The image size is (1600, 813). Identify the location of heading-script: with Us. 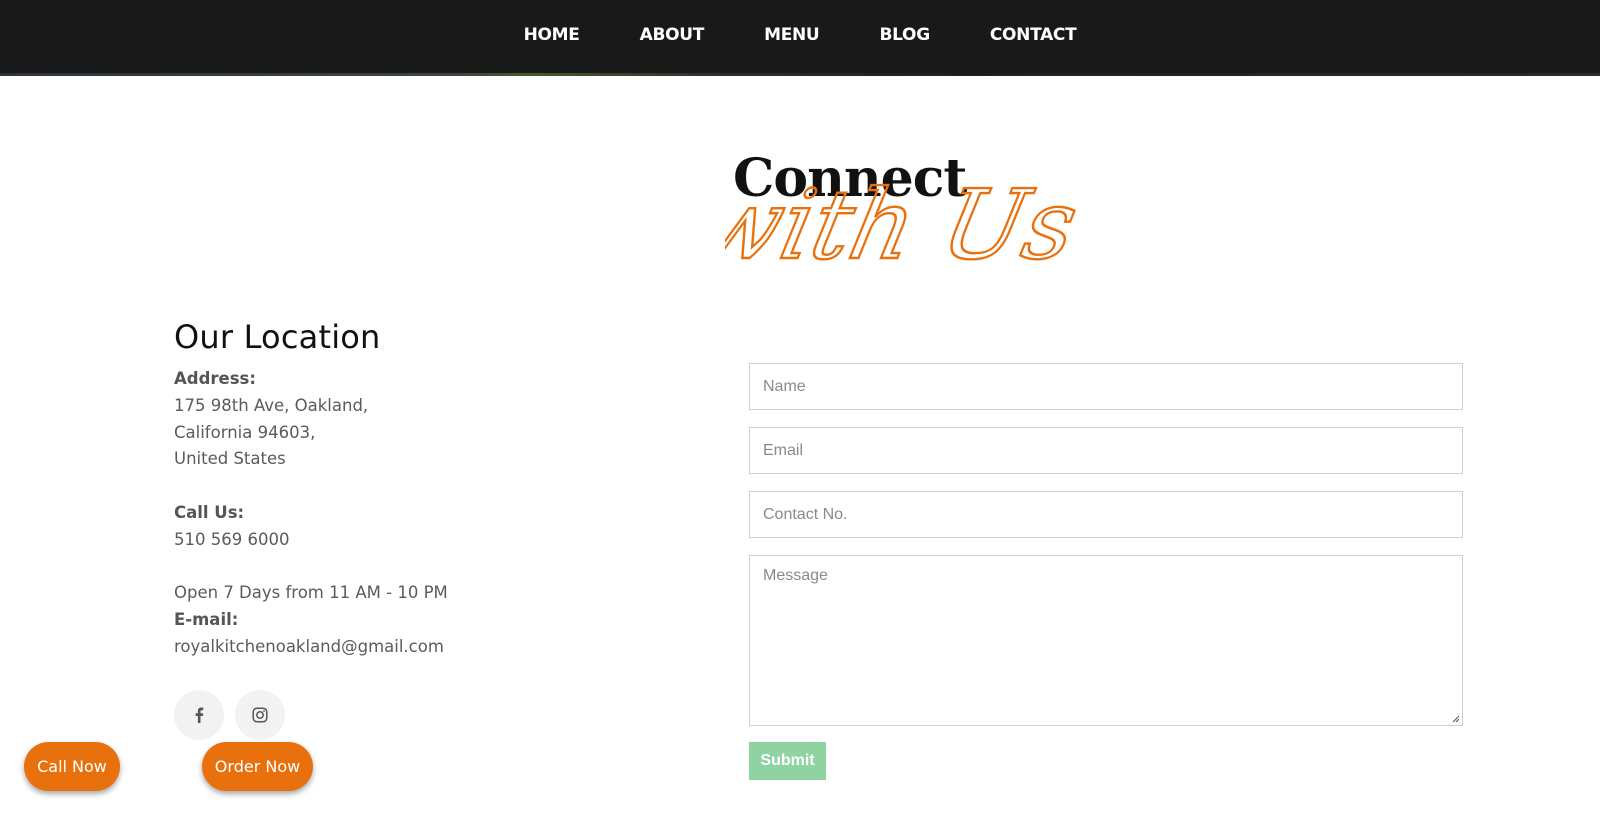
(906, 224).